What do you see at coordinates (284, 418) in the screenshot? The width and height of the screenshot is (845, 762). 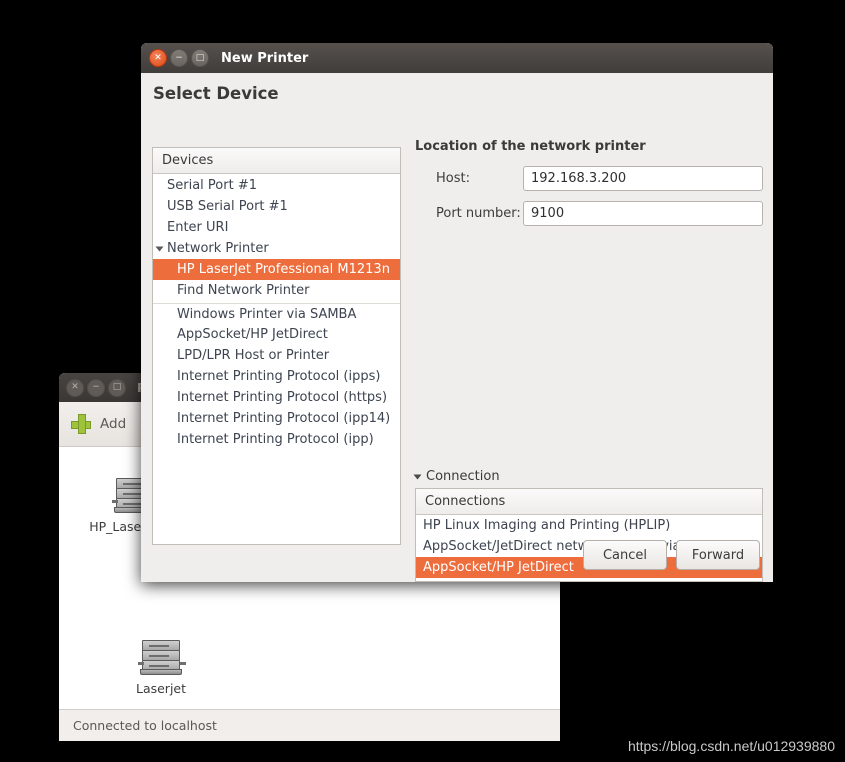 I see `device-row-label: Internet Printing Protocol (ipp14)` at bounding box center [284, 418].